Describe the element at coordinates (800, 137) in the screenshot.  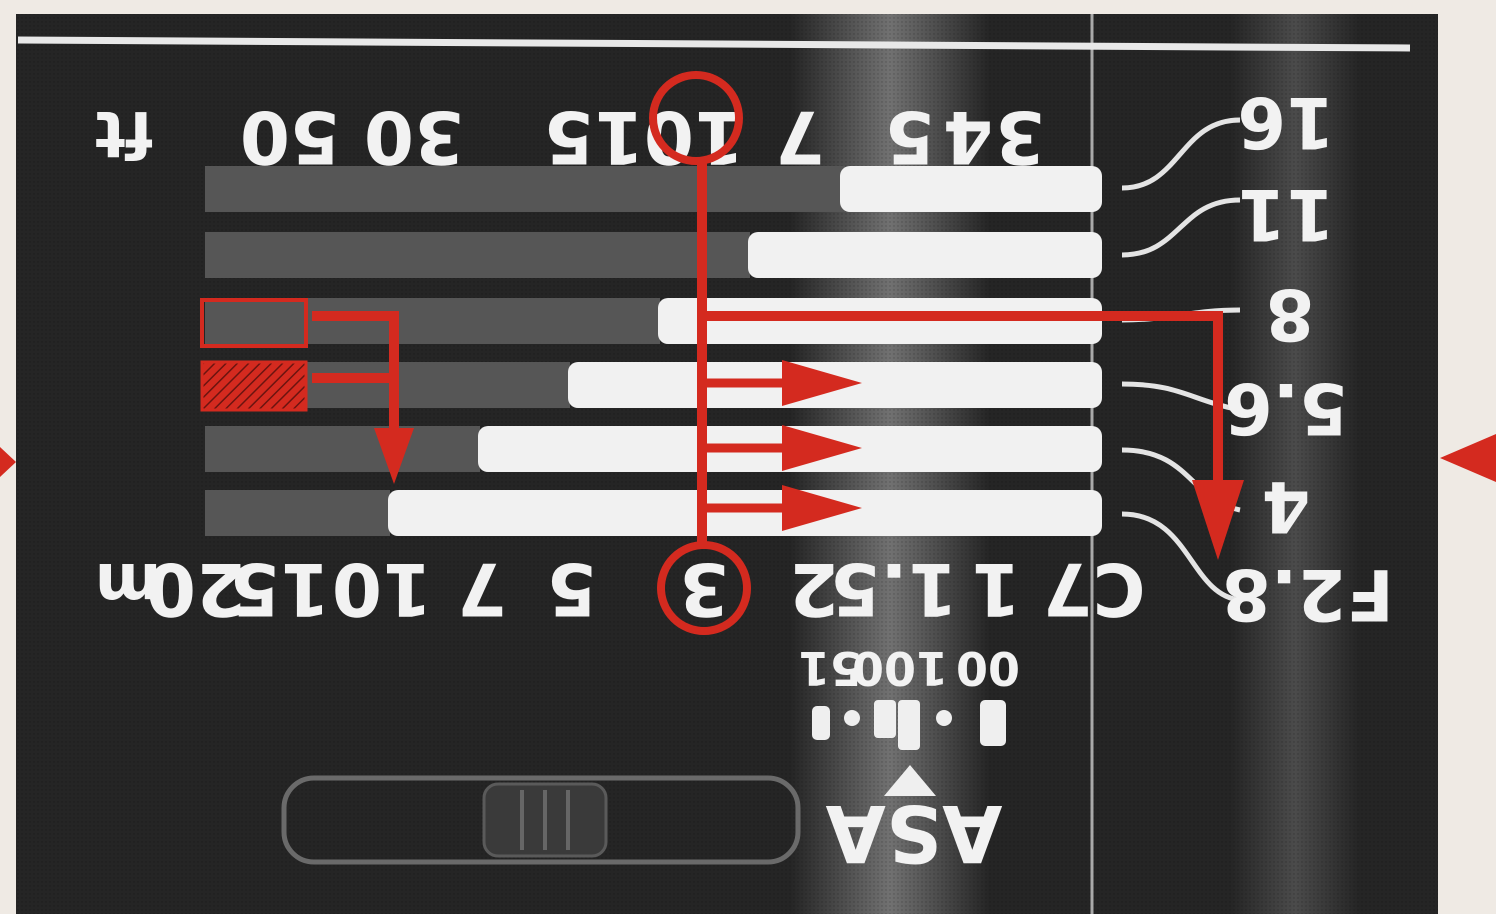
I see `feet-label: 7` at that location.